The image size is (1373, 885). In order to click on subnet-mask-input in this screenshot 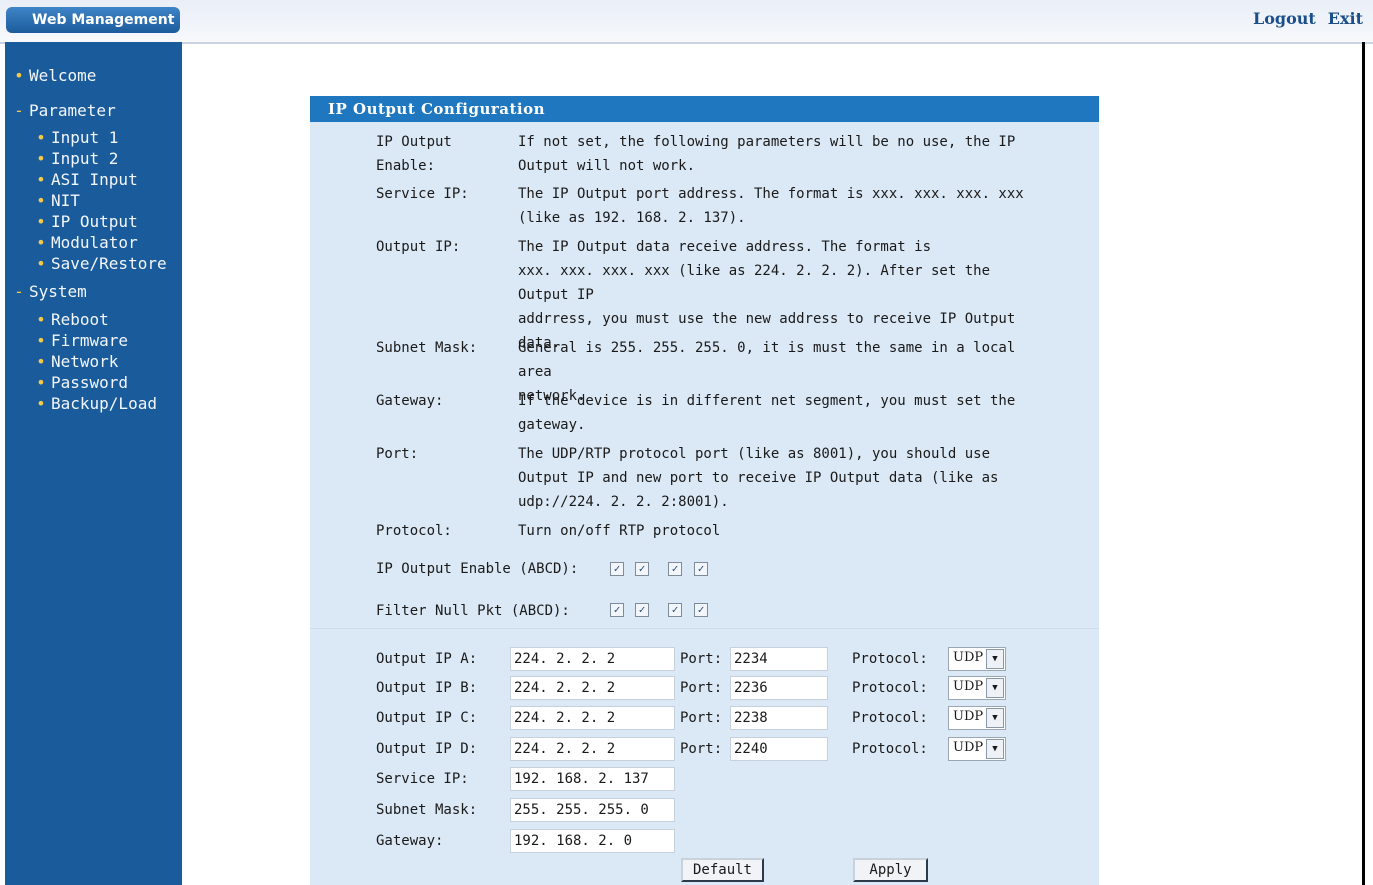, I will do `click(592, 810)`.